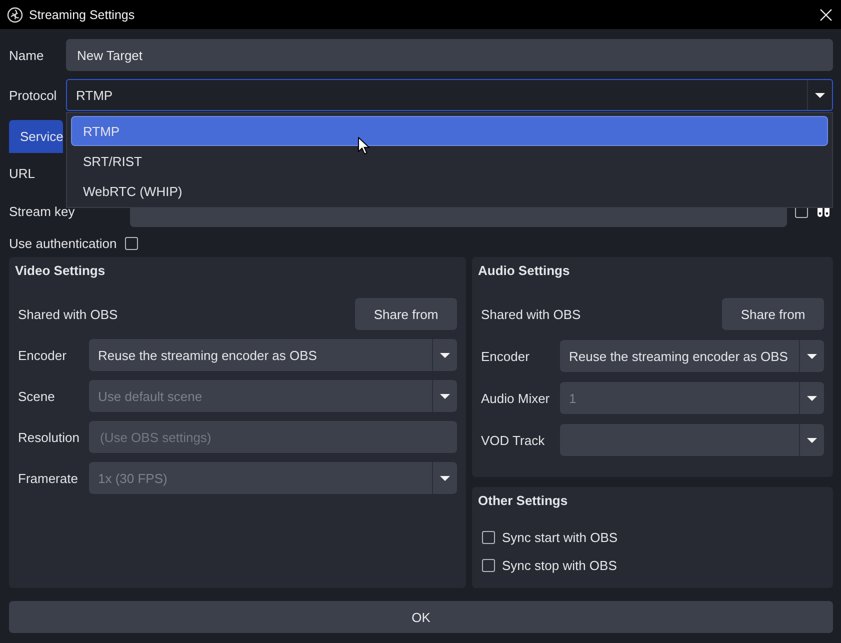  Describe the element at coordinates (63, 243) in the screenshot. I see `field-label: Use authentication` at that location.